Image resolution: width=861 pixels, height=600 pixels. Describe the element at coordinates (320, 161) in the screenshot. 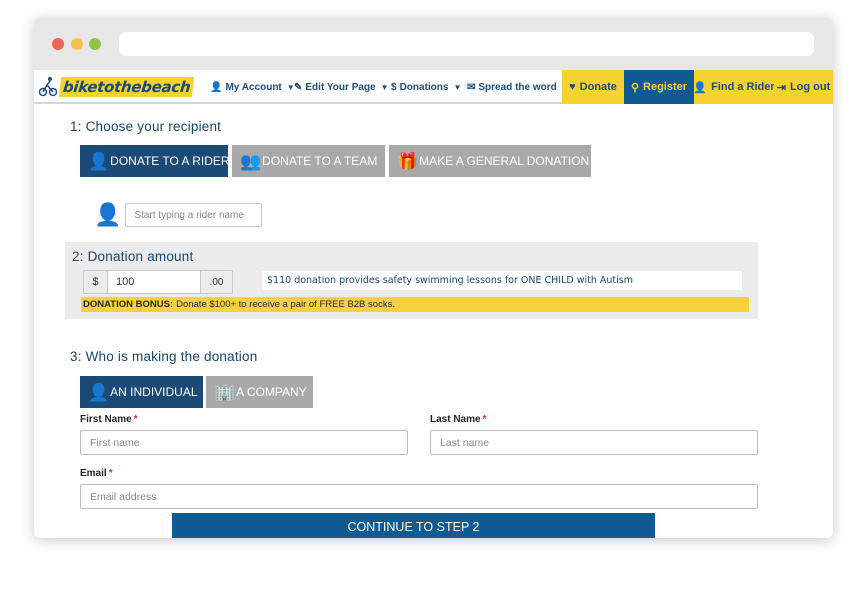

I see `tab-donate-to-team-label: DONATE TO A TEAM` at that location.